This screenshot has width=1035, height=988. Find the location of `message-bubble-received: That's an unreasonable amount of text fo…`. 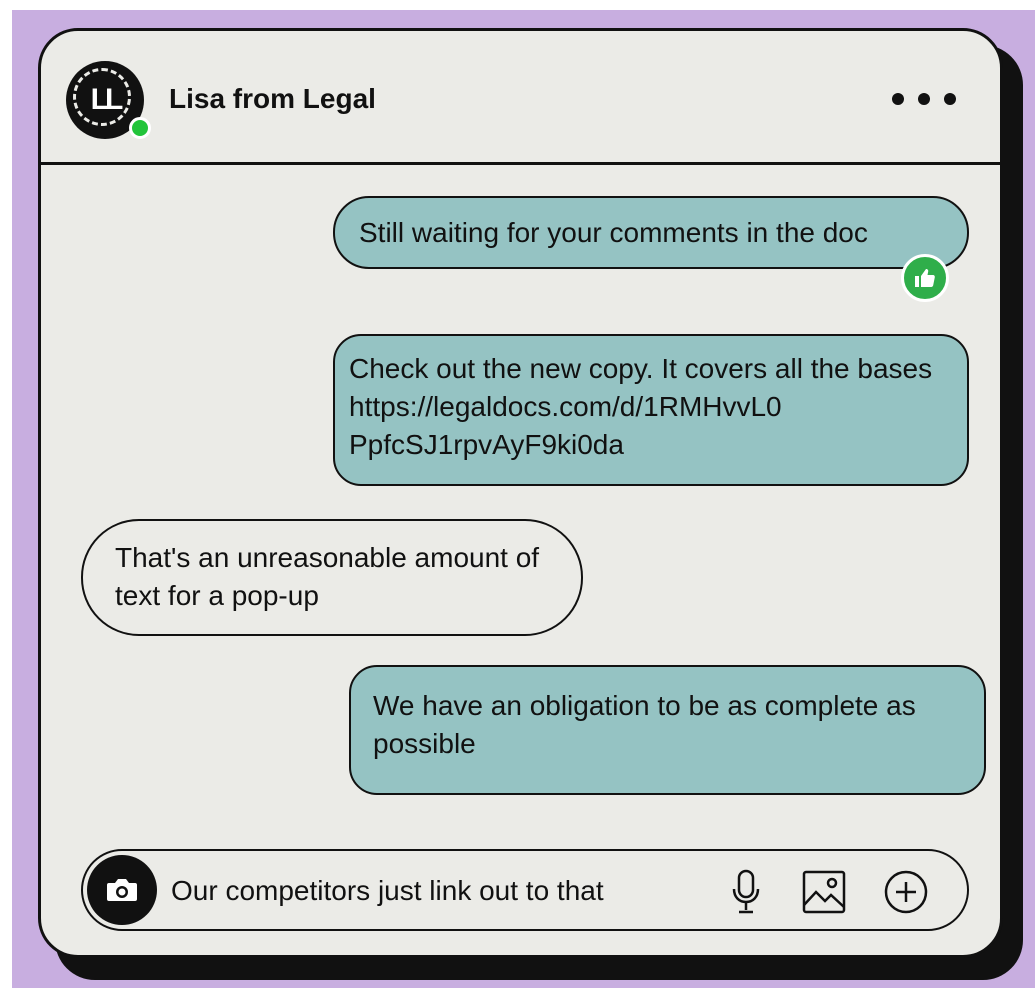

message-bubble-received: That's an unreasonable amount of text fo… is located at coordinates (332, 577).